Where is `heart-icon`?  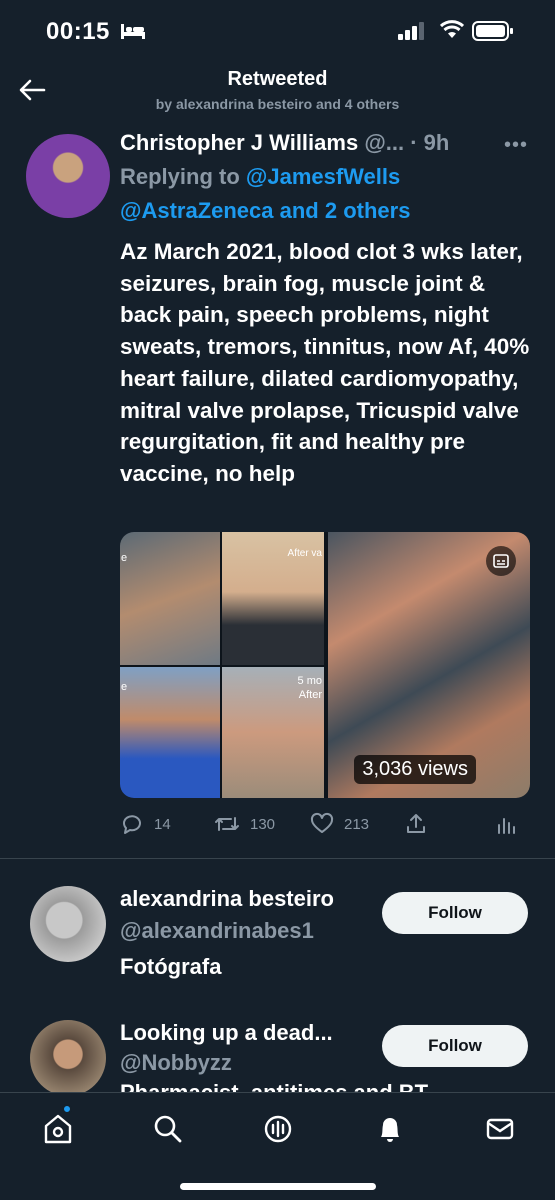 heart-icon is located at coordinates (322, 822).